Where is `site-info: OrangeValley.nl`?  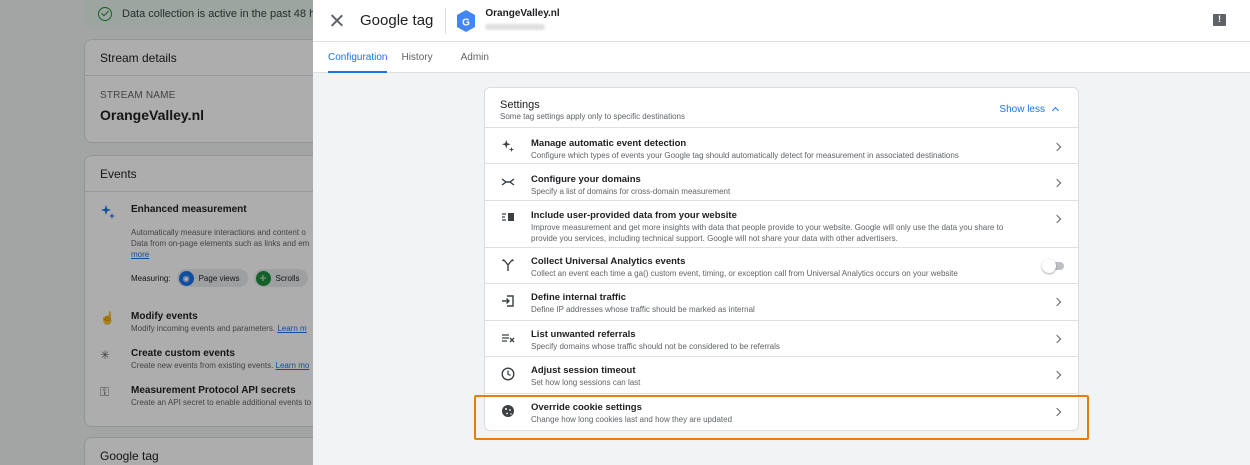 site-info: OrangeValley.nl is located at coordinates (522, 18).